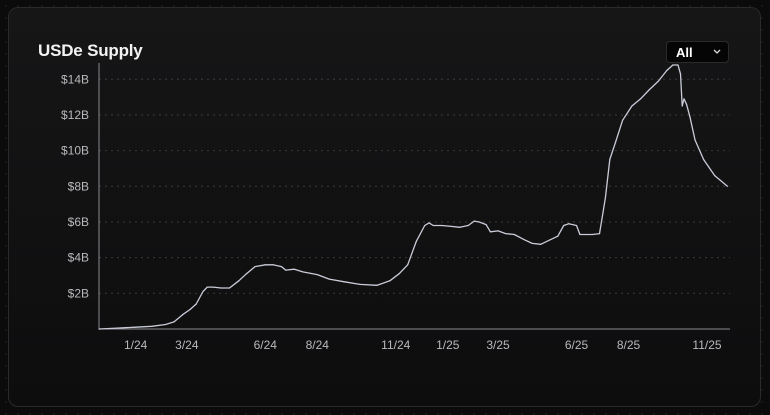 The width and height of the screenshot is (770, 415). Describe the element at coordinates (318, 345) in the screenshot. I see `x-tick-label: 8/24` at that location.